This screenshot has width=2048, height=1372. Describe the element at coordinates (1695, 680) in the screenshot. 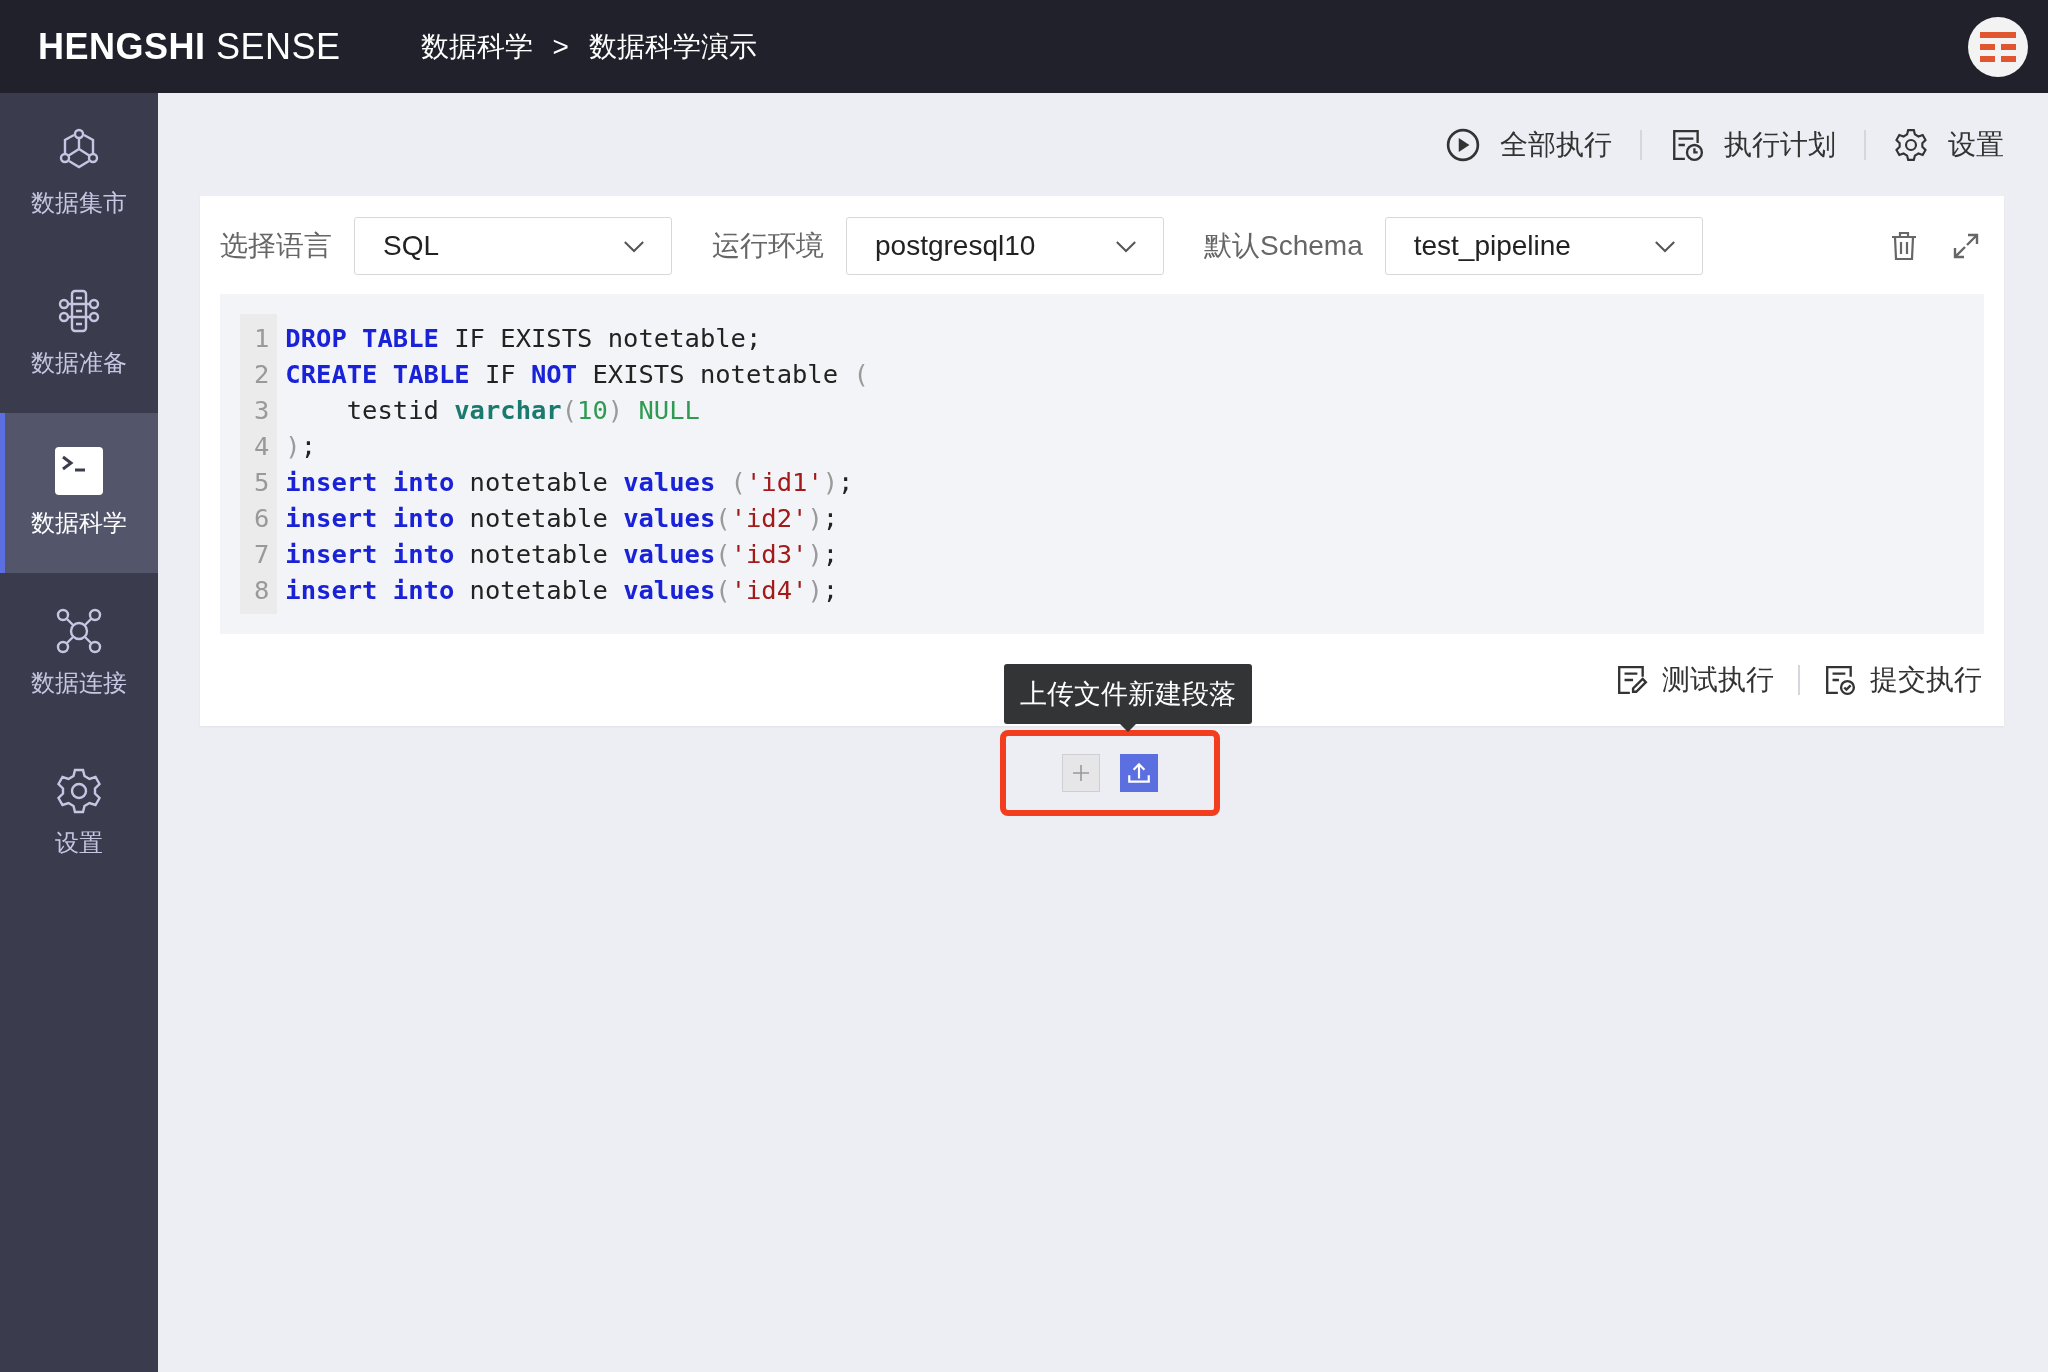

I see `test-run-button: 测试执行` at that location.